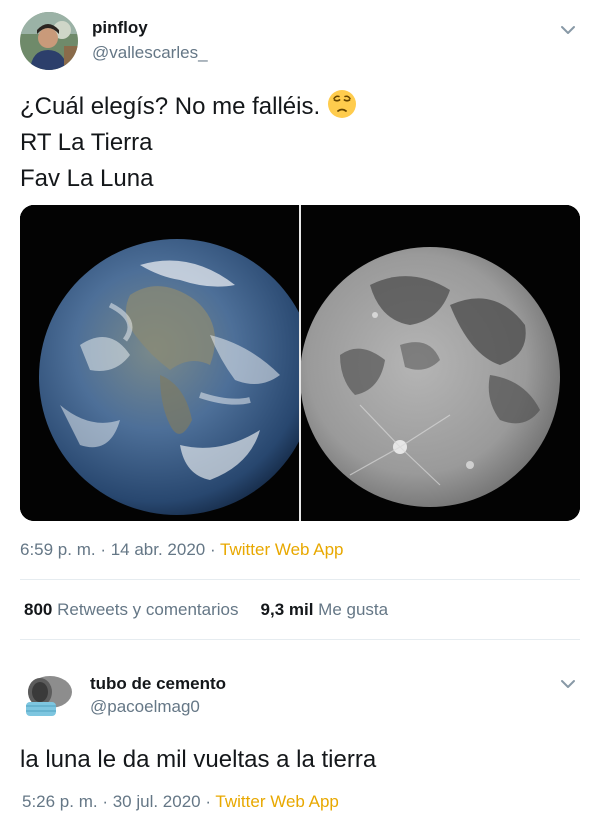 This screenshot has height=828, width=600. I want to click on reply-author-name: tubo de cemento, so click(158, 684).